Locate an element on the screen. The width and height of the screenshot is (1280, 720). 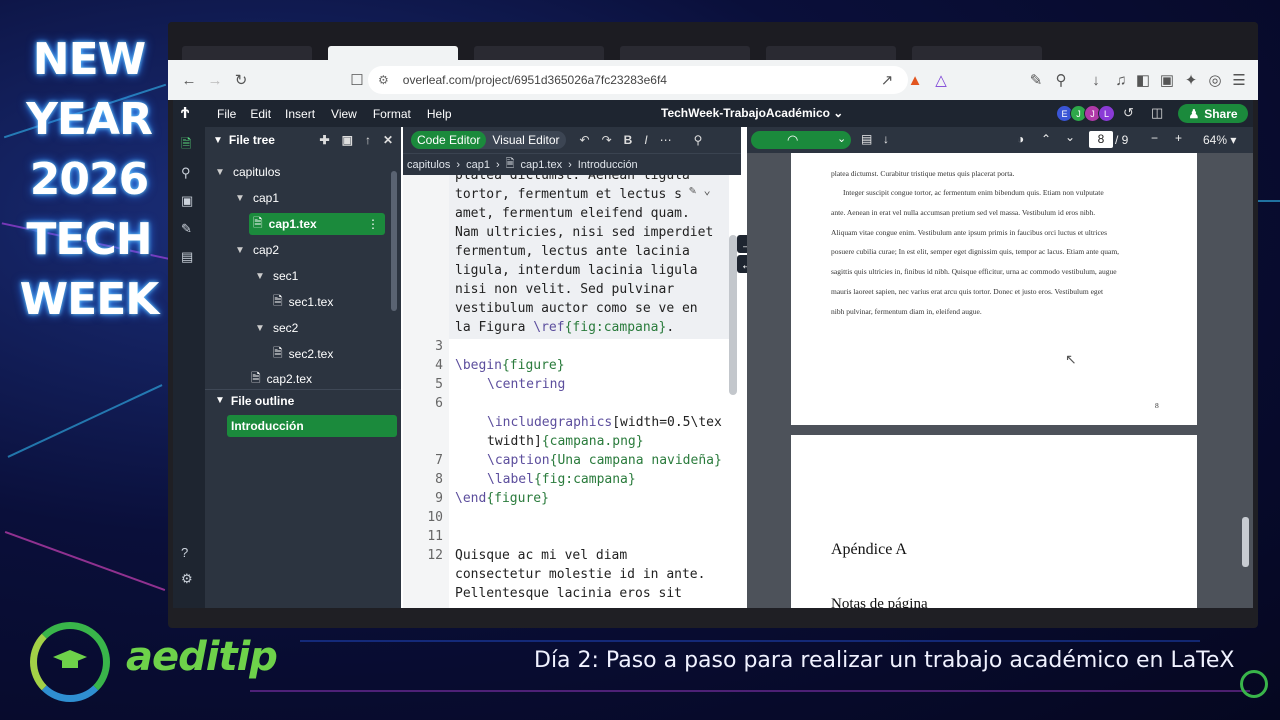
file-tree-scrollbar is located at coordinates (394, 241).